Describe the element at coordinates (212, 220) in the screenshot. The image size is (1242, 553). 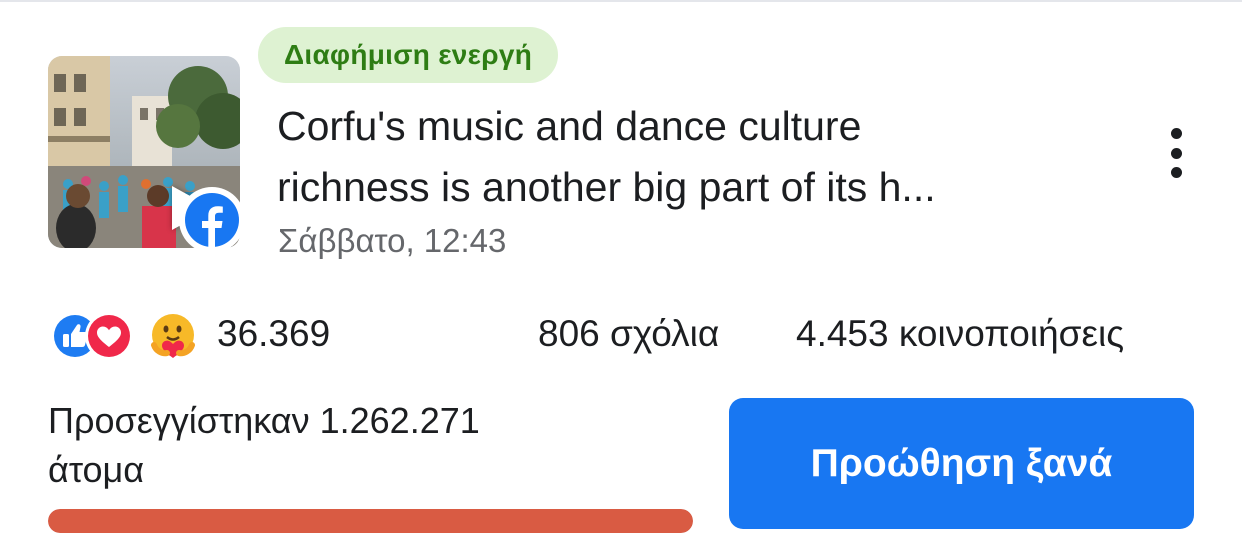
I see `facebook-icon` at that location.